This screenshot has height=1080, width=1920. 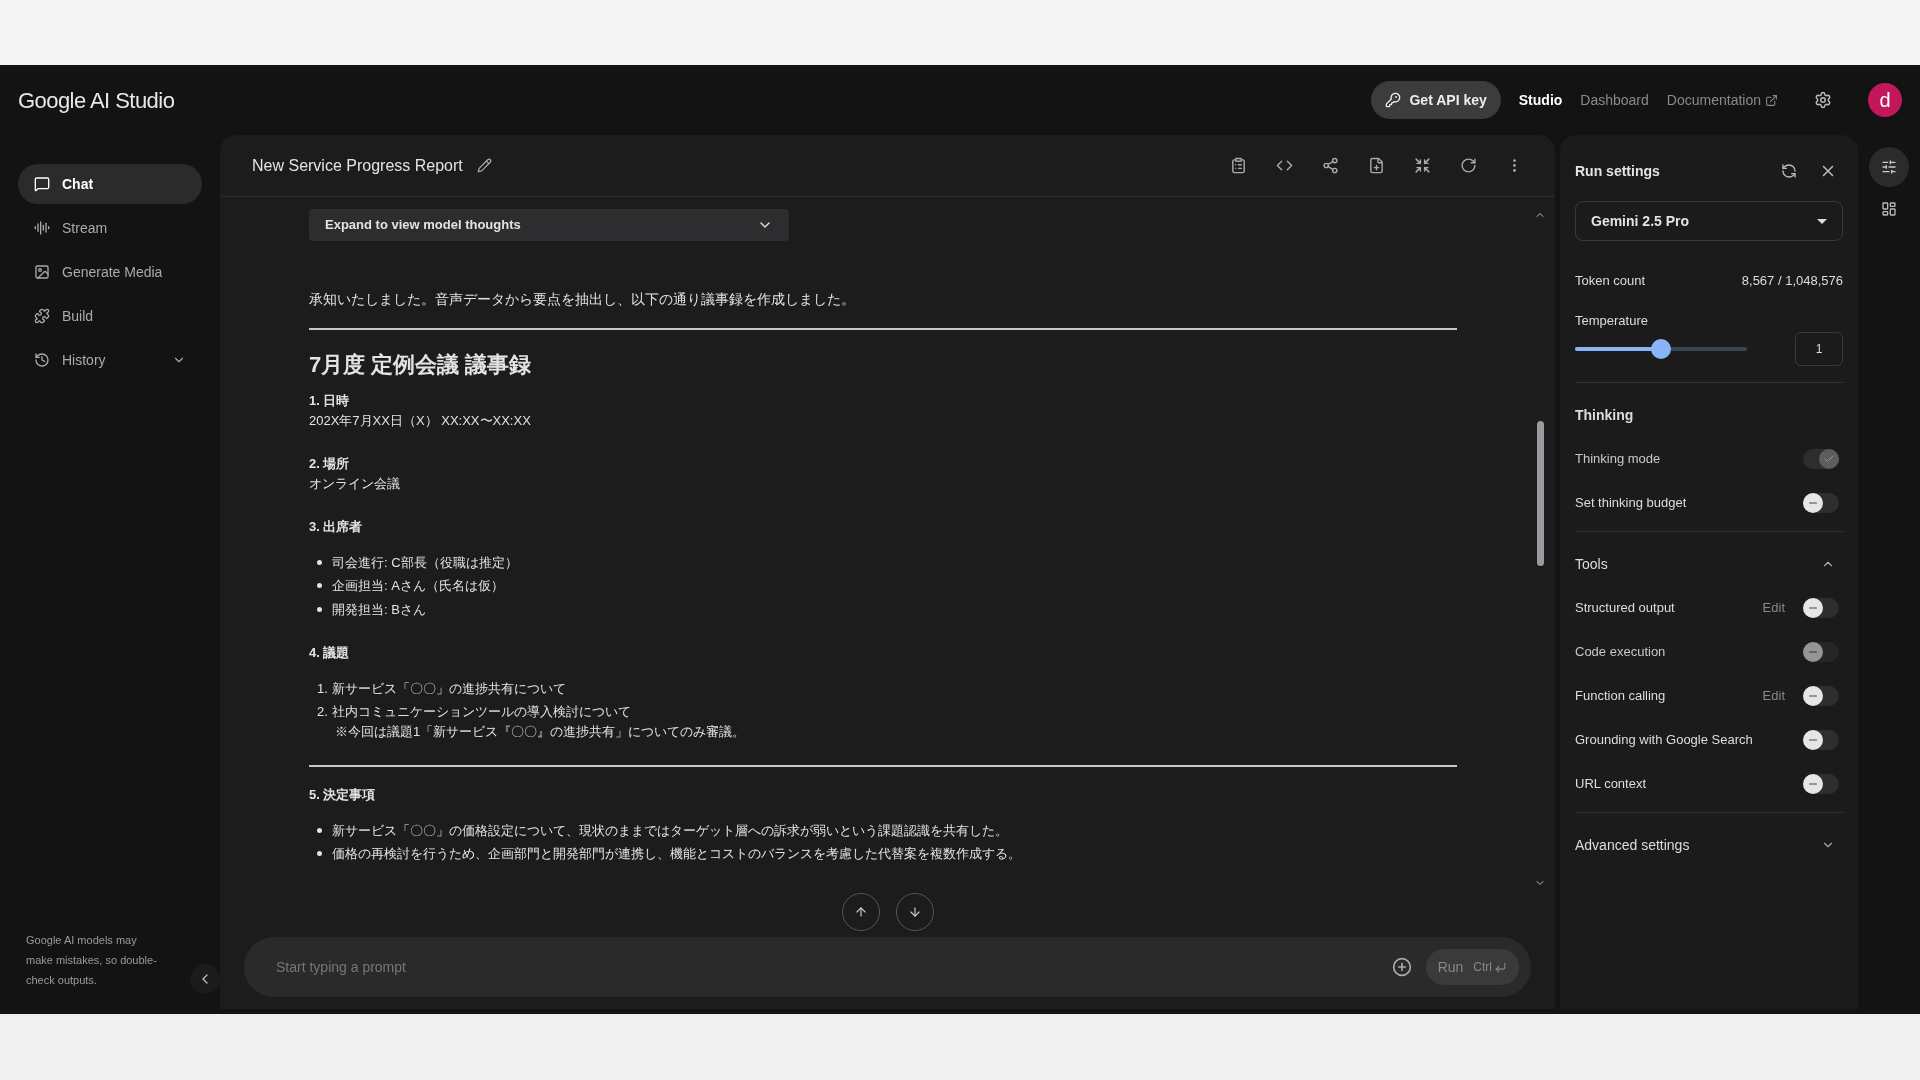 I want to click on reset-icon, so click(x=1789, y=171).